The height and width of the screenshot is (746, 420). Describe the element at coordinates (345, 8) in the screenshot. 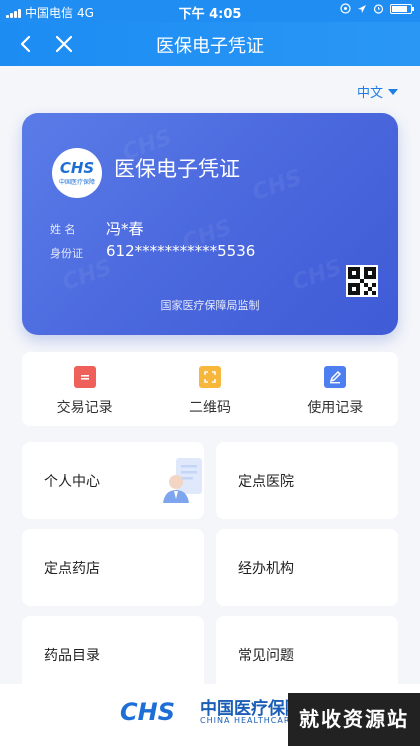

I see `rotation-lock-icon` at that location.